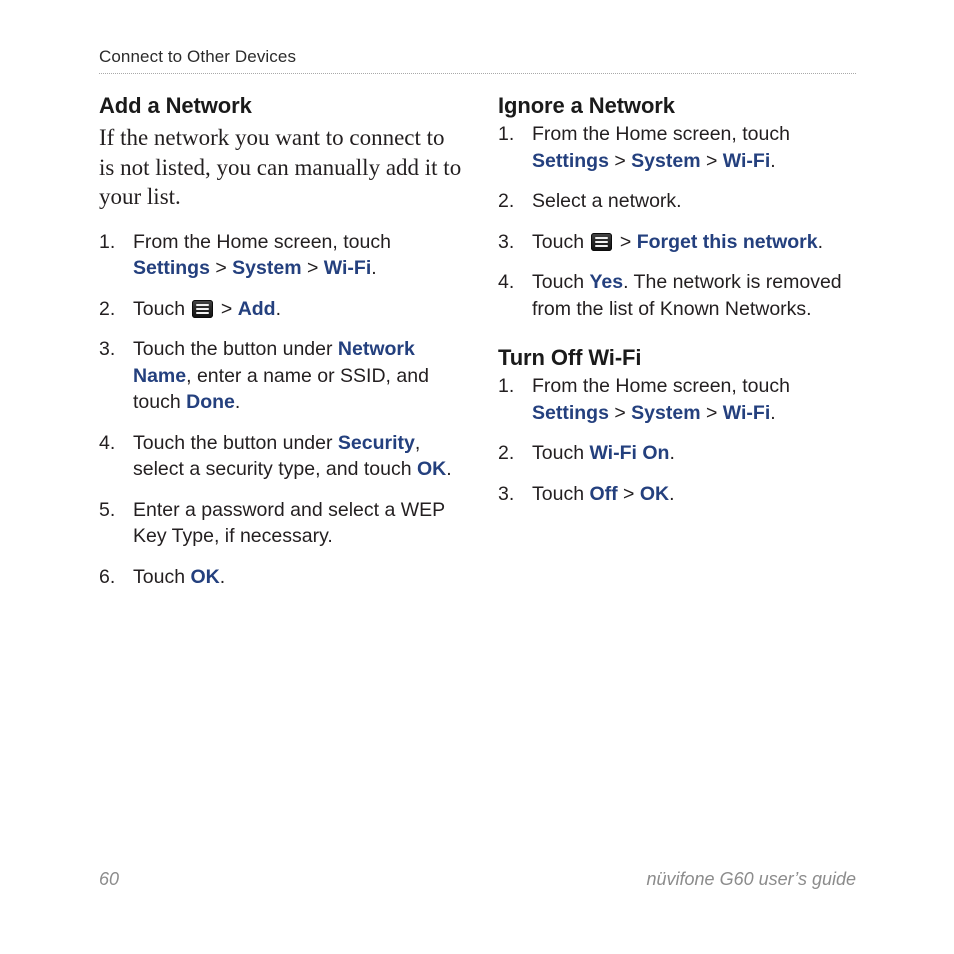  I want to click on ui-term: Off, so click(603, 493).